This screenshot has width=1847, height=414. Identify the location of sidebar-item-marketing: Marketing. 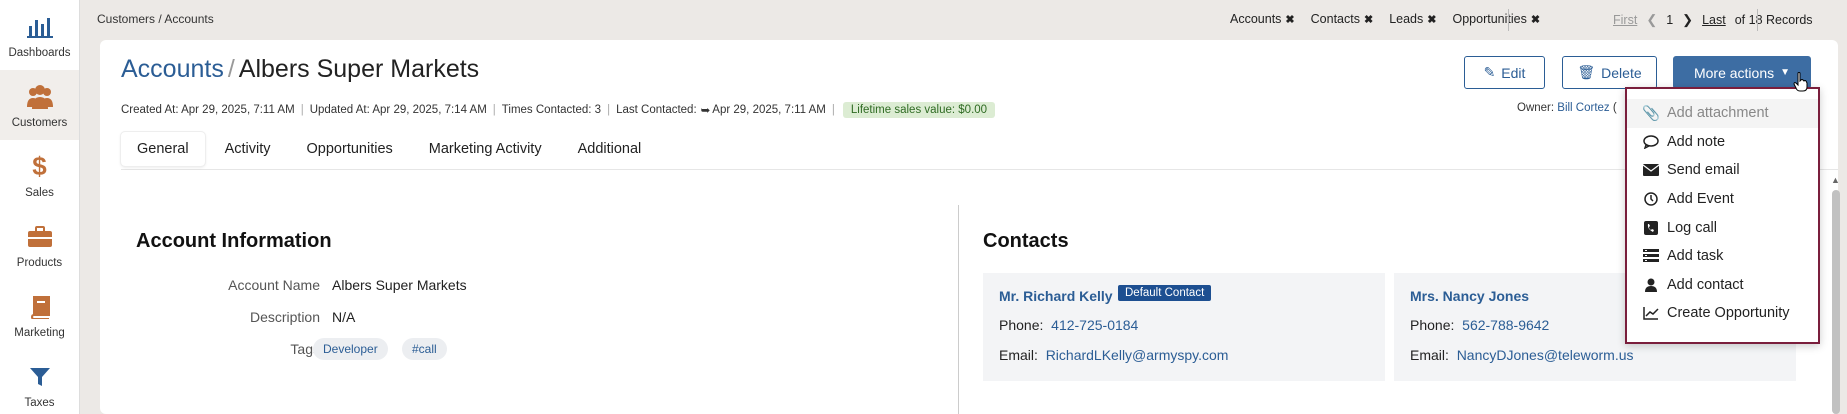
(39, 315).